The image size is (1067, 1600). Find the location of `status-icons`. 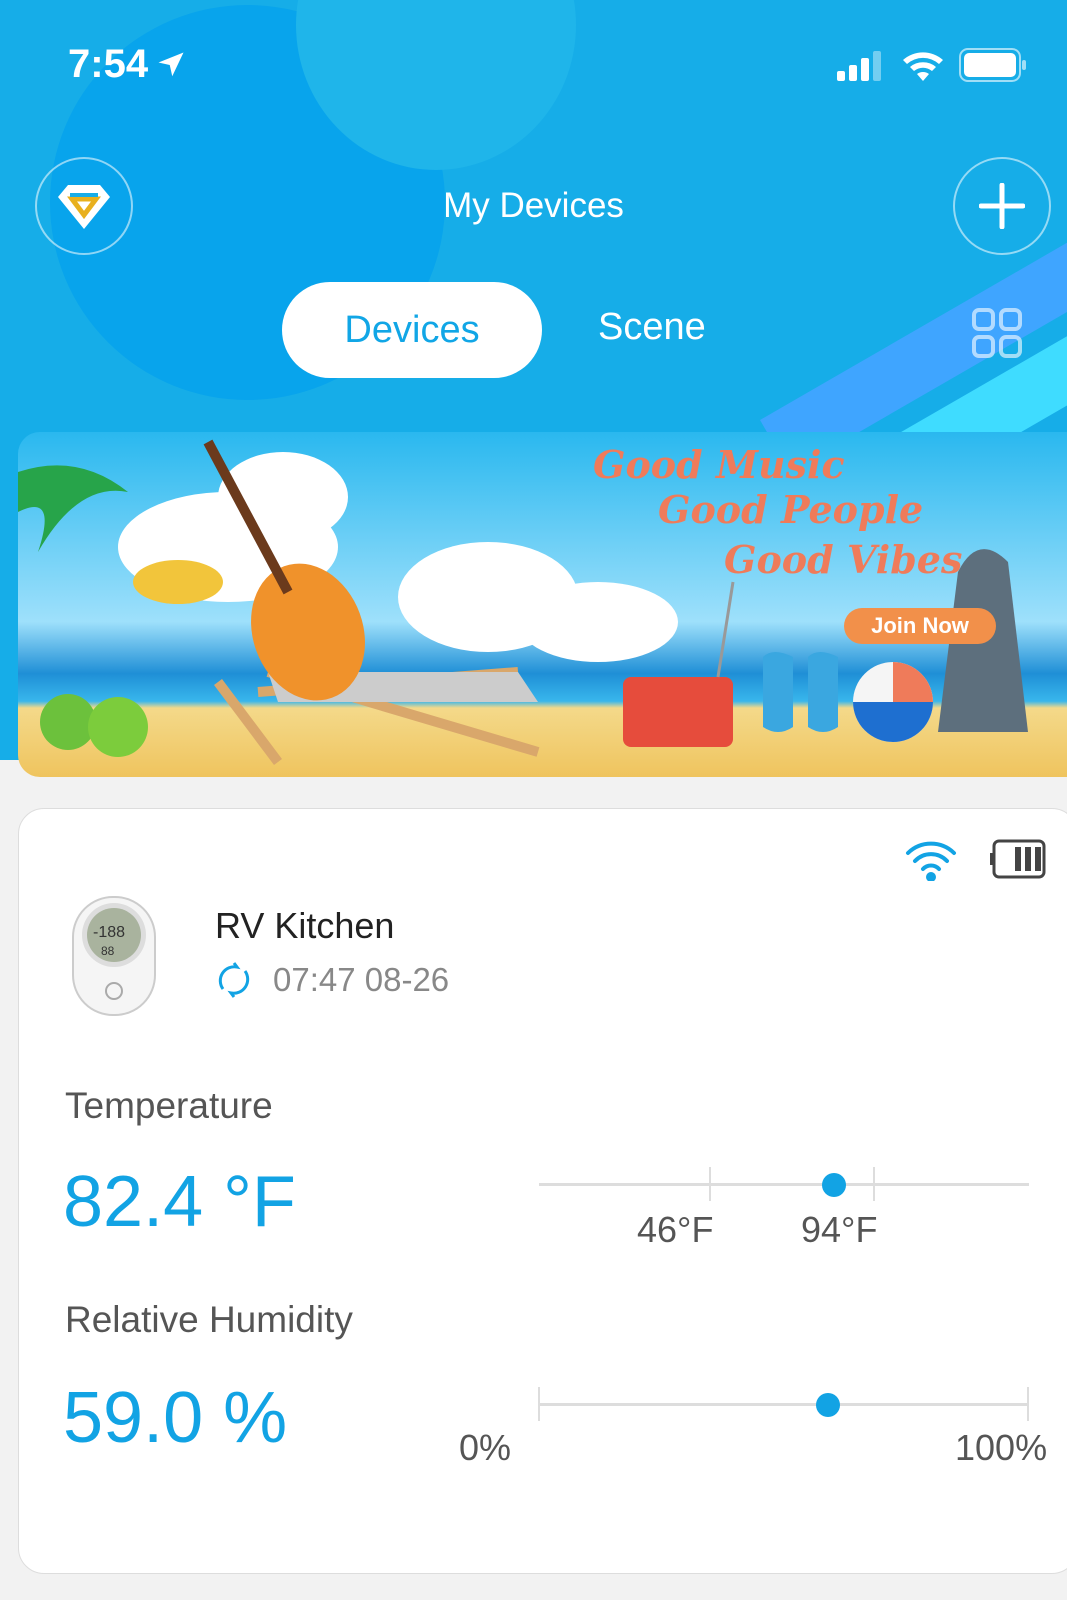

status-icons is located at coordinates (932, 65).